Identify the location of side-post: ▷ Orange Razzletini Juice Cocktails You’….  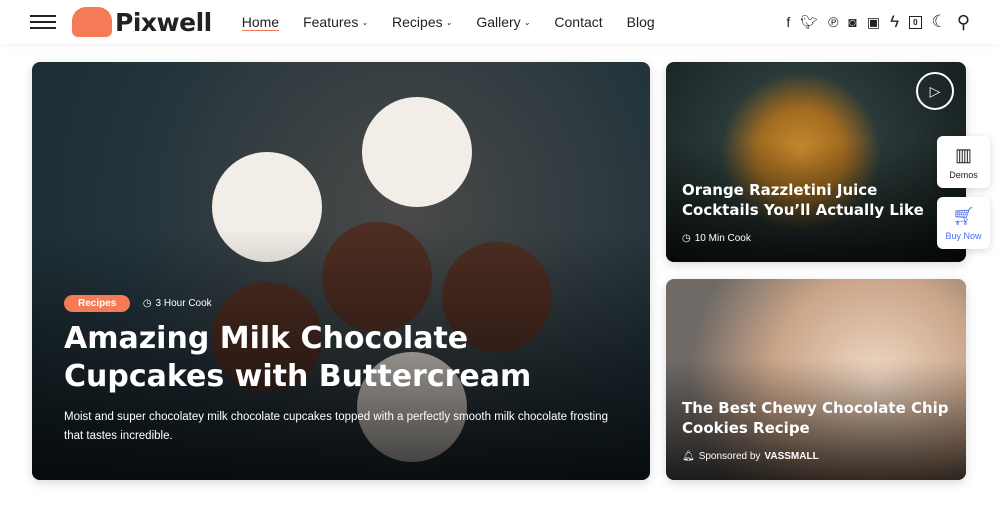
(816, 162).